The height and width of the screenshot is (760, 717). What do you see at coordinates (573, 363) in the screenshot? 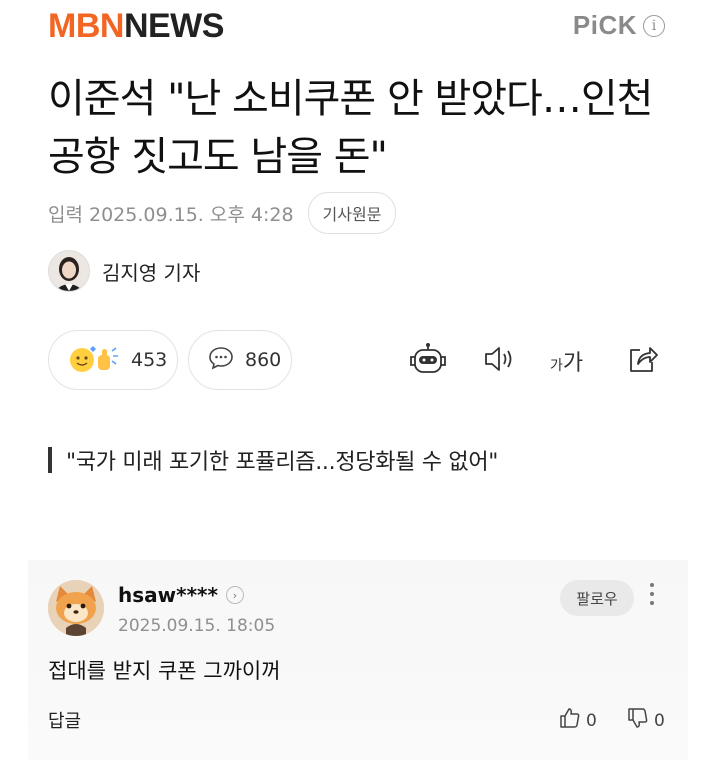
I see `font-large-glyph: 가` at bounding box center [573, 363].